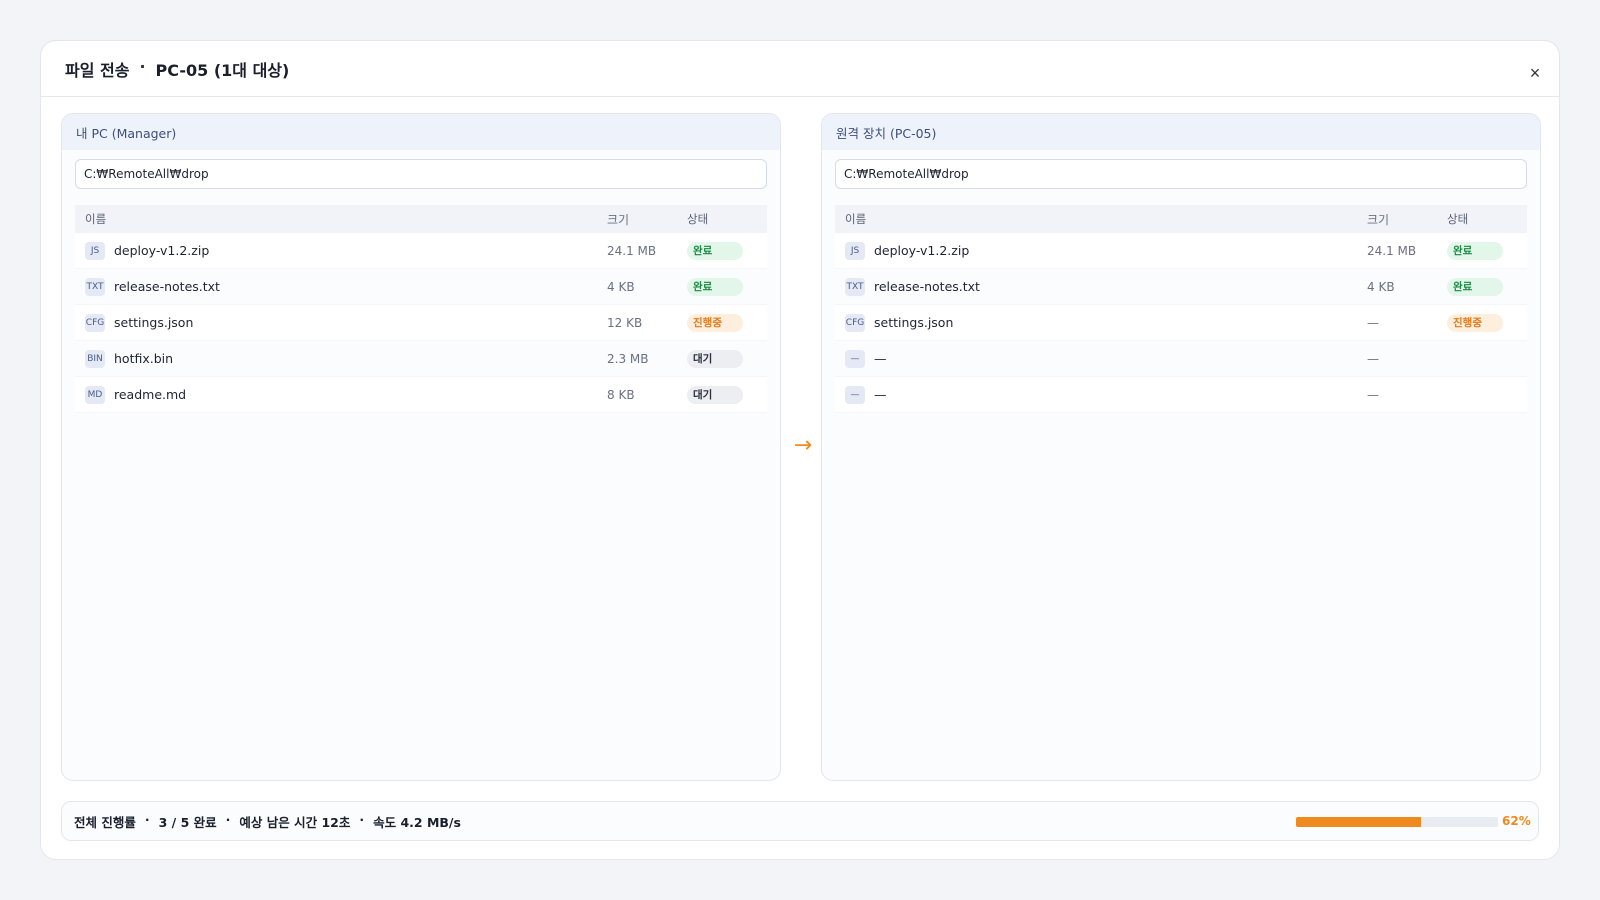 The image size is (1600, 900). Describe the element at coordinates (628, 358) in the screenshot. I see `file-size: 2.3 MB` at that location.